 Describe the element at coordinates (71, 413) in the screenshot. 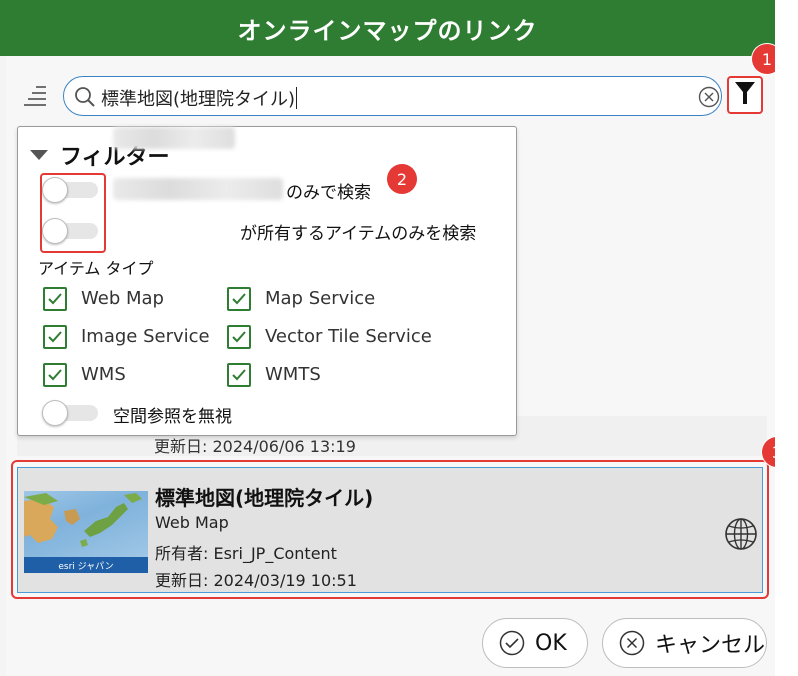

I see `ignore-spatial-ref-toggle` at that location.